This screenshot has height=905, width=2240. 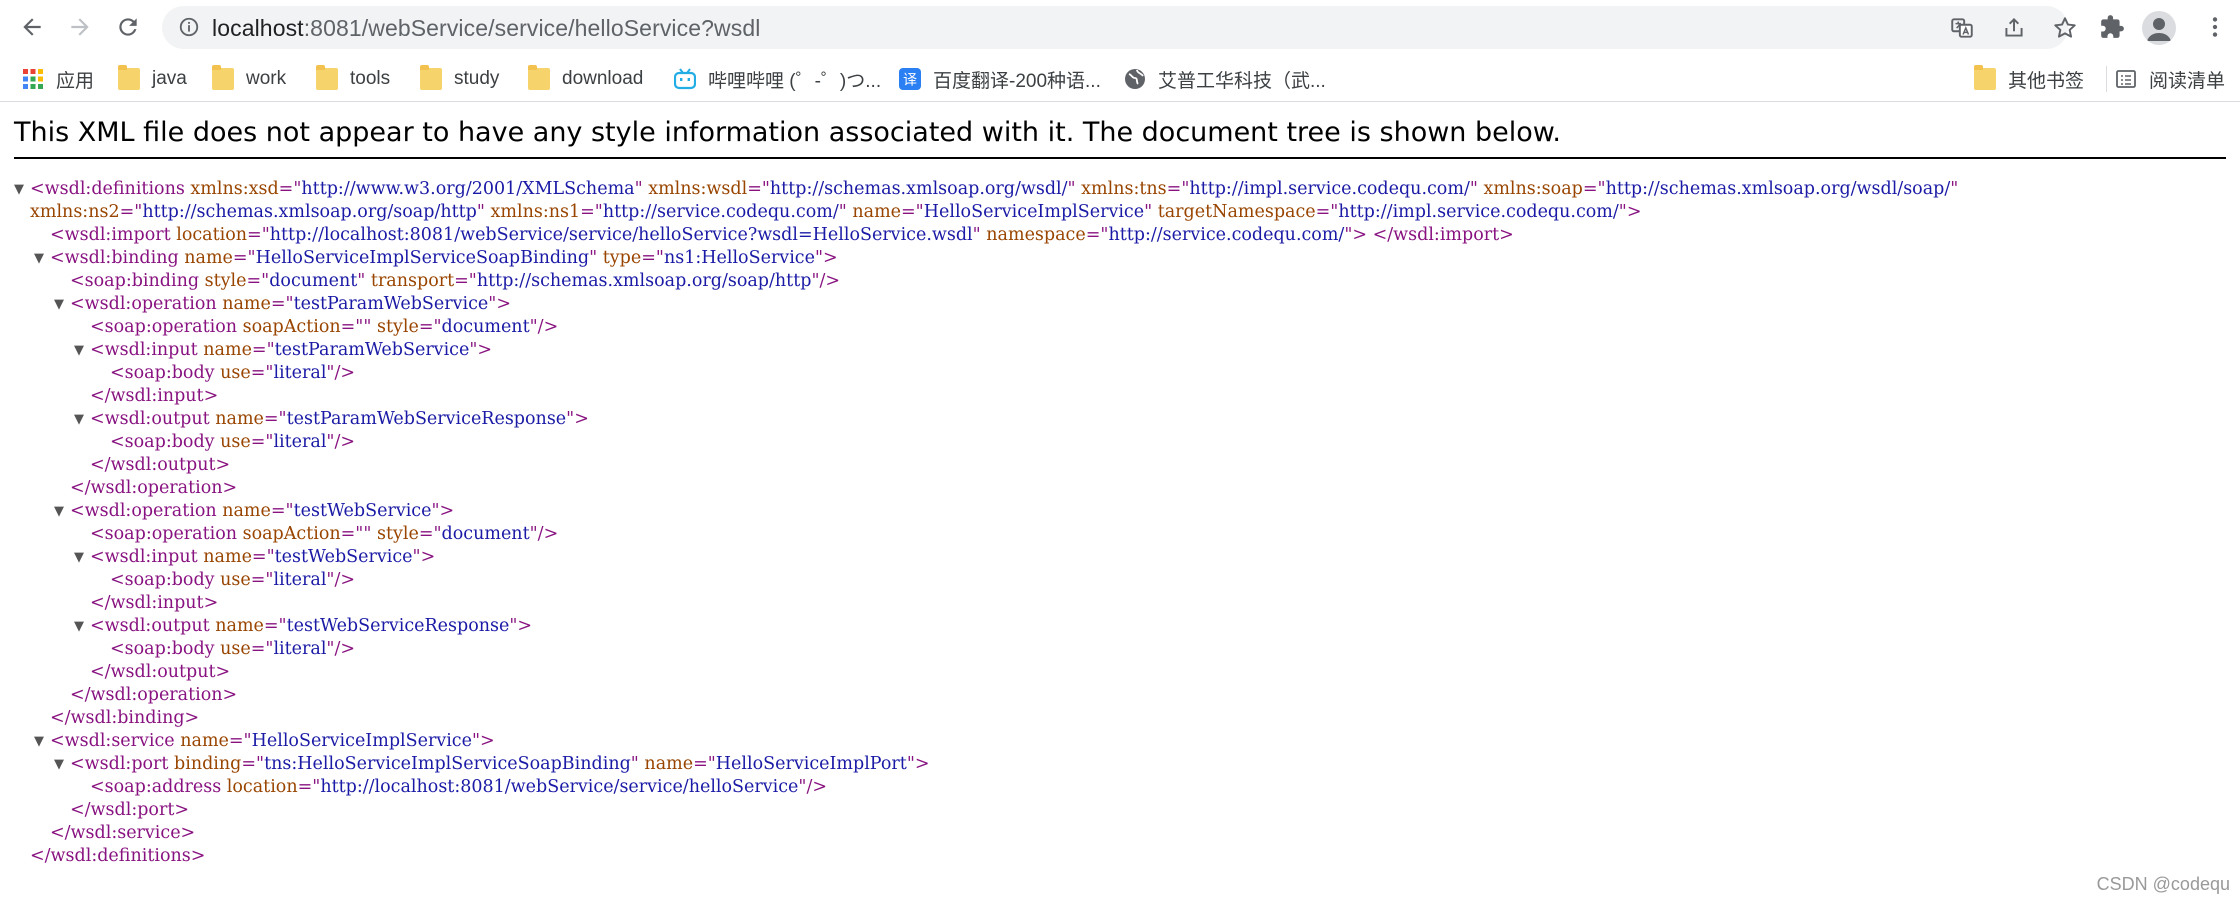 I want to click on xml-attr-name: location, so click(x=212, y=235).